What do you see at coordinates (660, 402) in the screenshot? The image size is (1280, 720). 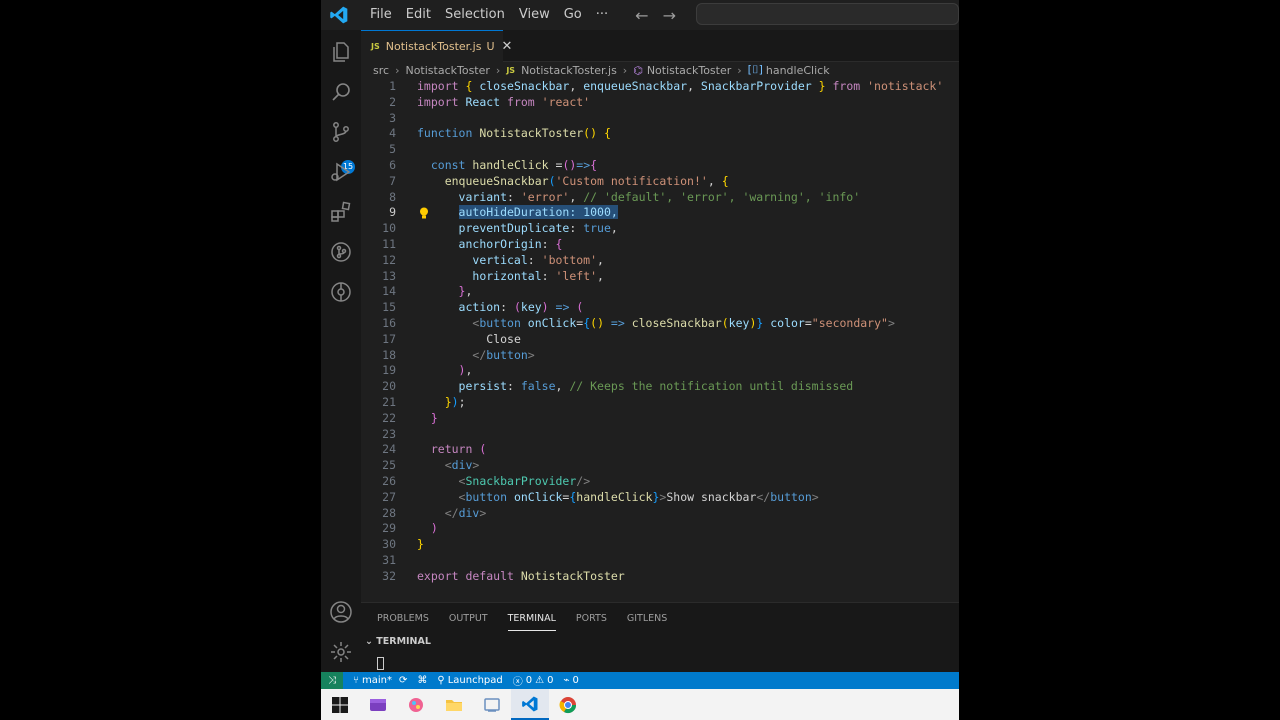 I see `code-line: 21 });` at bounding box center [660, 402].